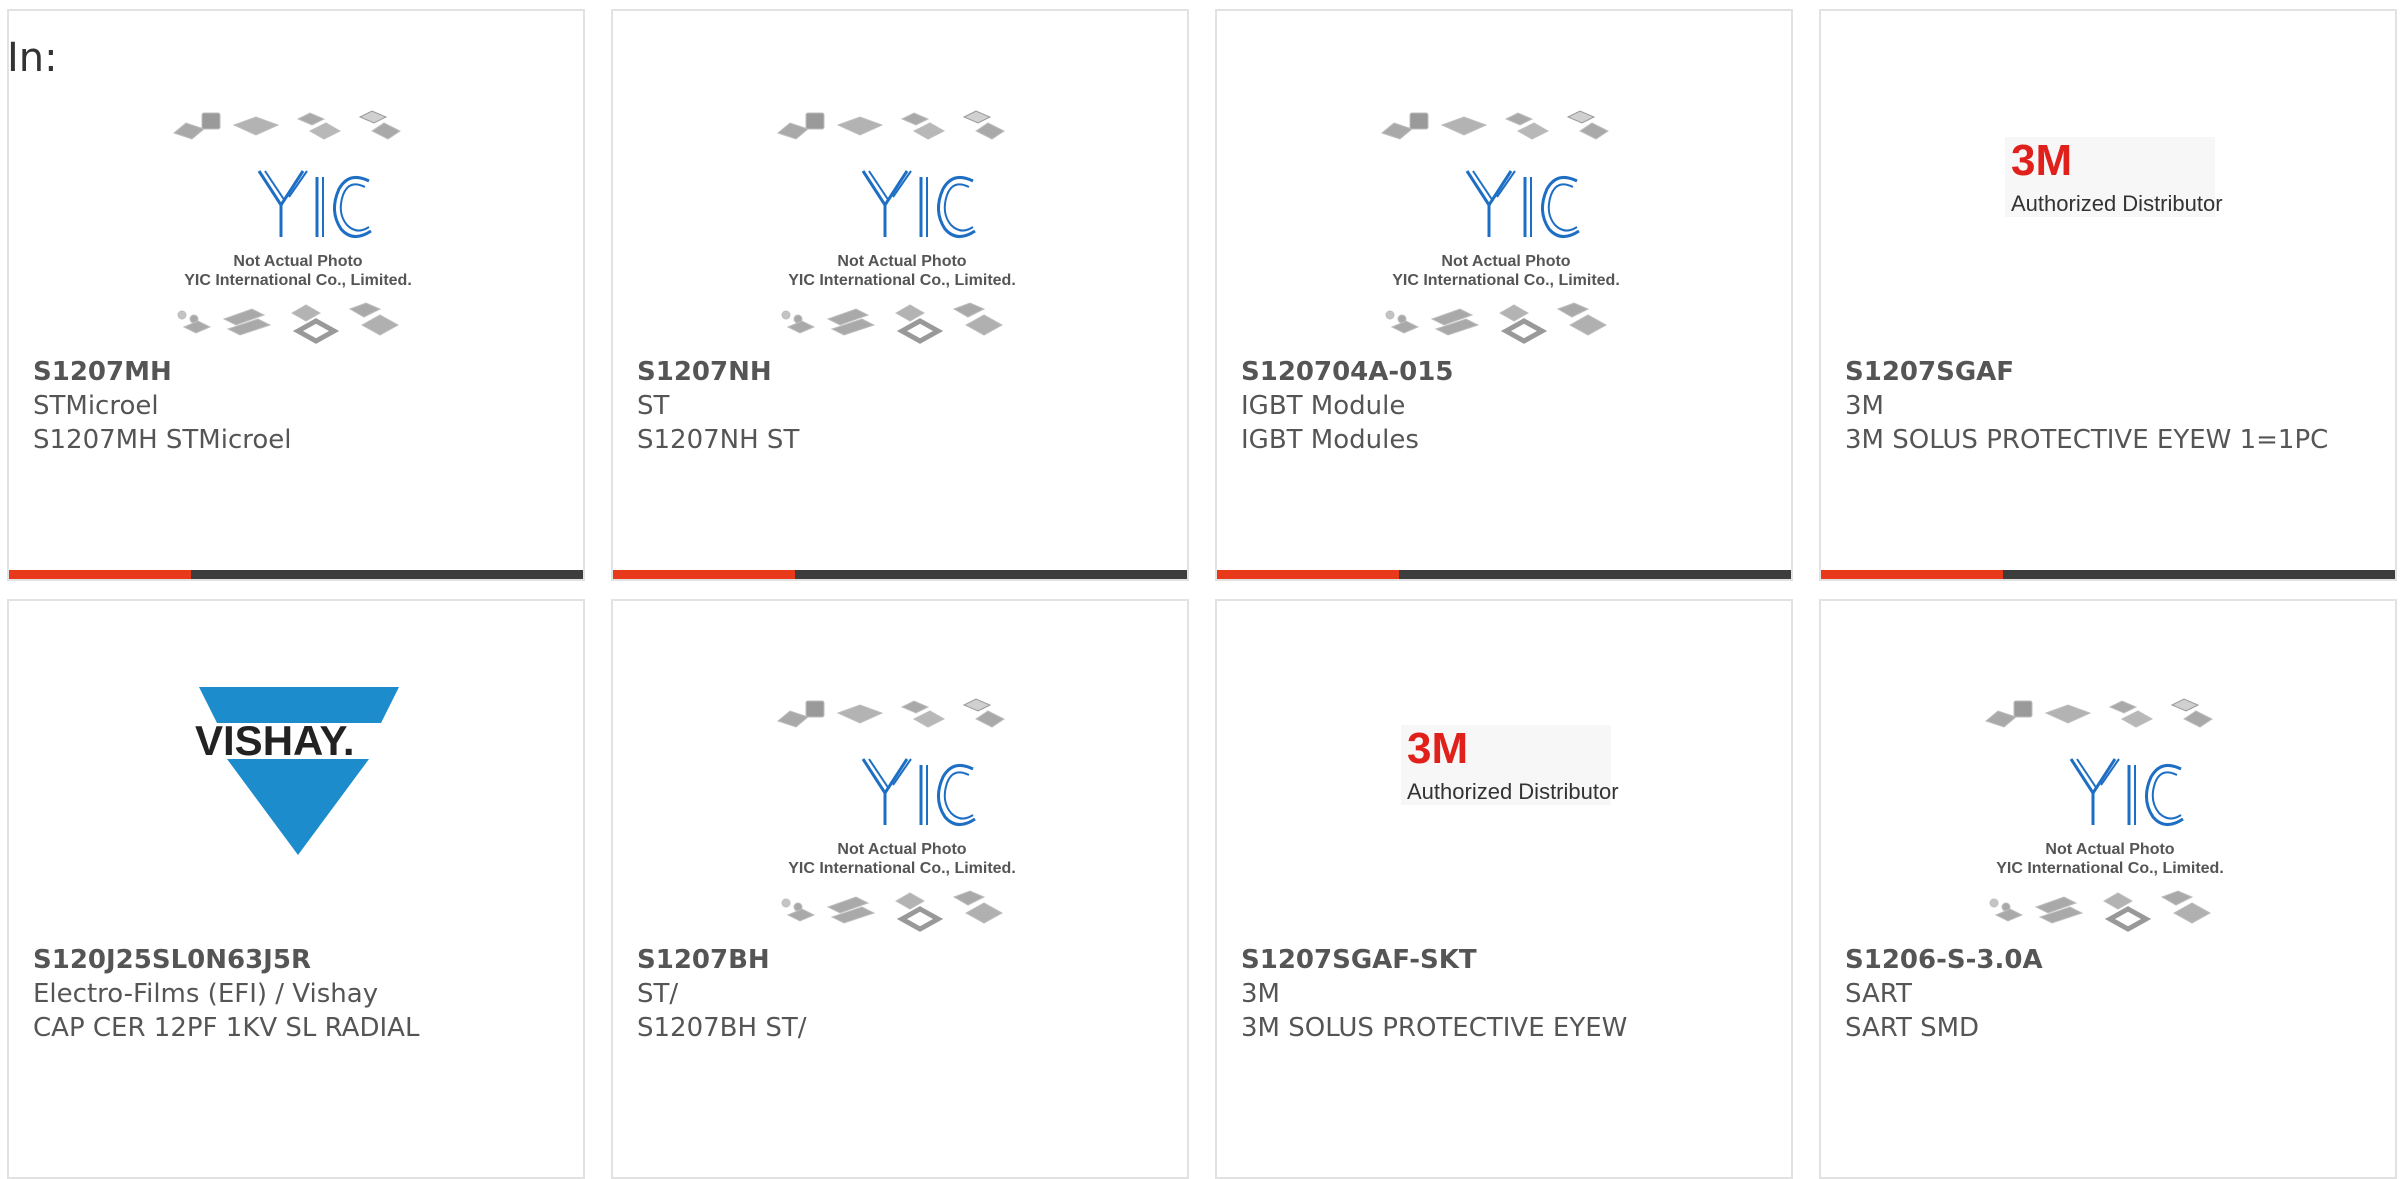 Image resolution: width=2400 pixels, height=1179 pixels. I want to click on description: 3M SOLUS PROTECTIVE EYEW, so click(1434, 1028).